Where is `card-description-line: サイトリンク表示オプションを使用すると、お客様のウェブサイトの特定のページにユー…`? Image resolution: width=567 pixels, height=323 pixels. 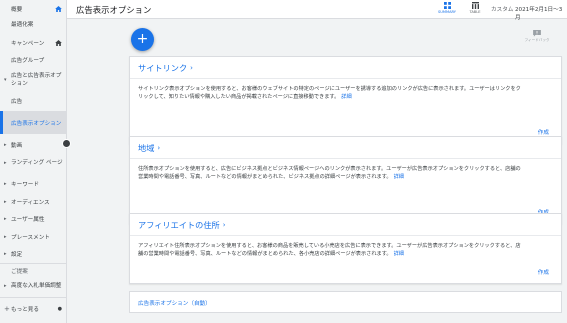 card-description-line: サイトリンク表示オプションを使用すると、お客様のウェブサイトの特定のページにユー… is located at coordinates (329, 89).